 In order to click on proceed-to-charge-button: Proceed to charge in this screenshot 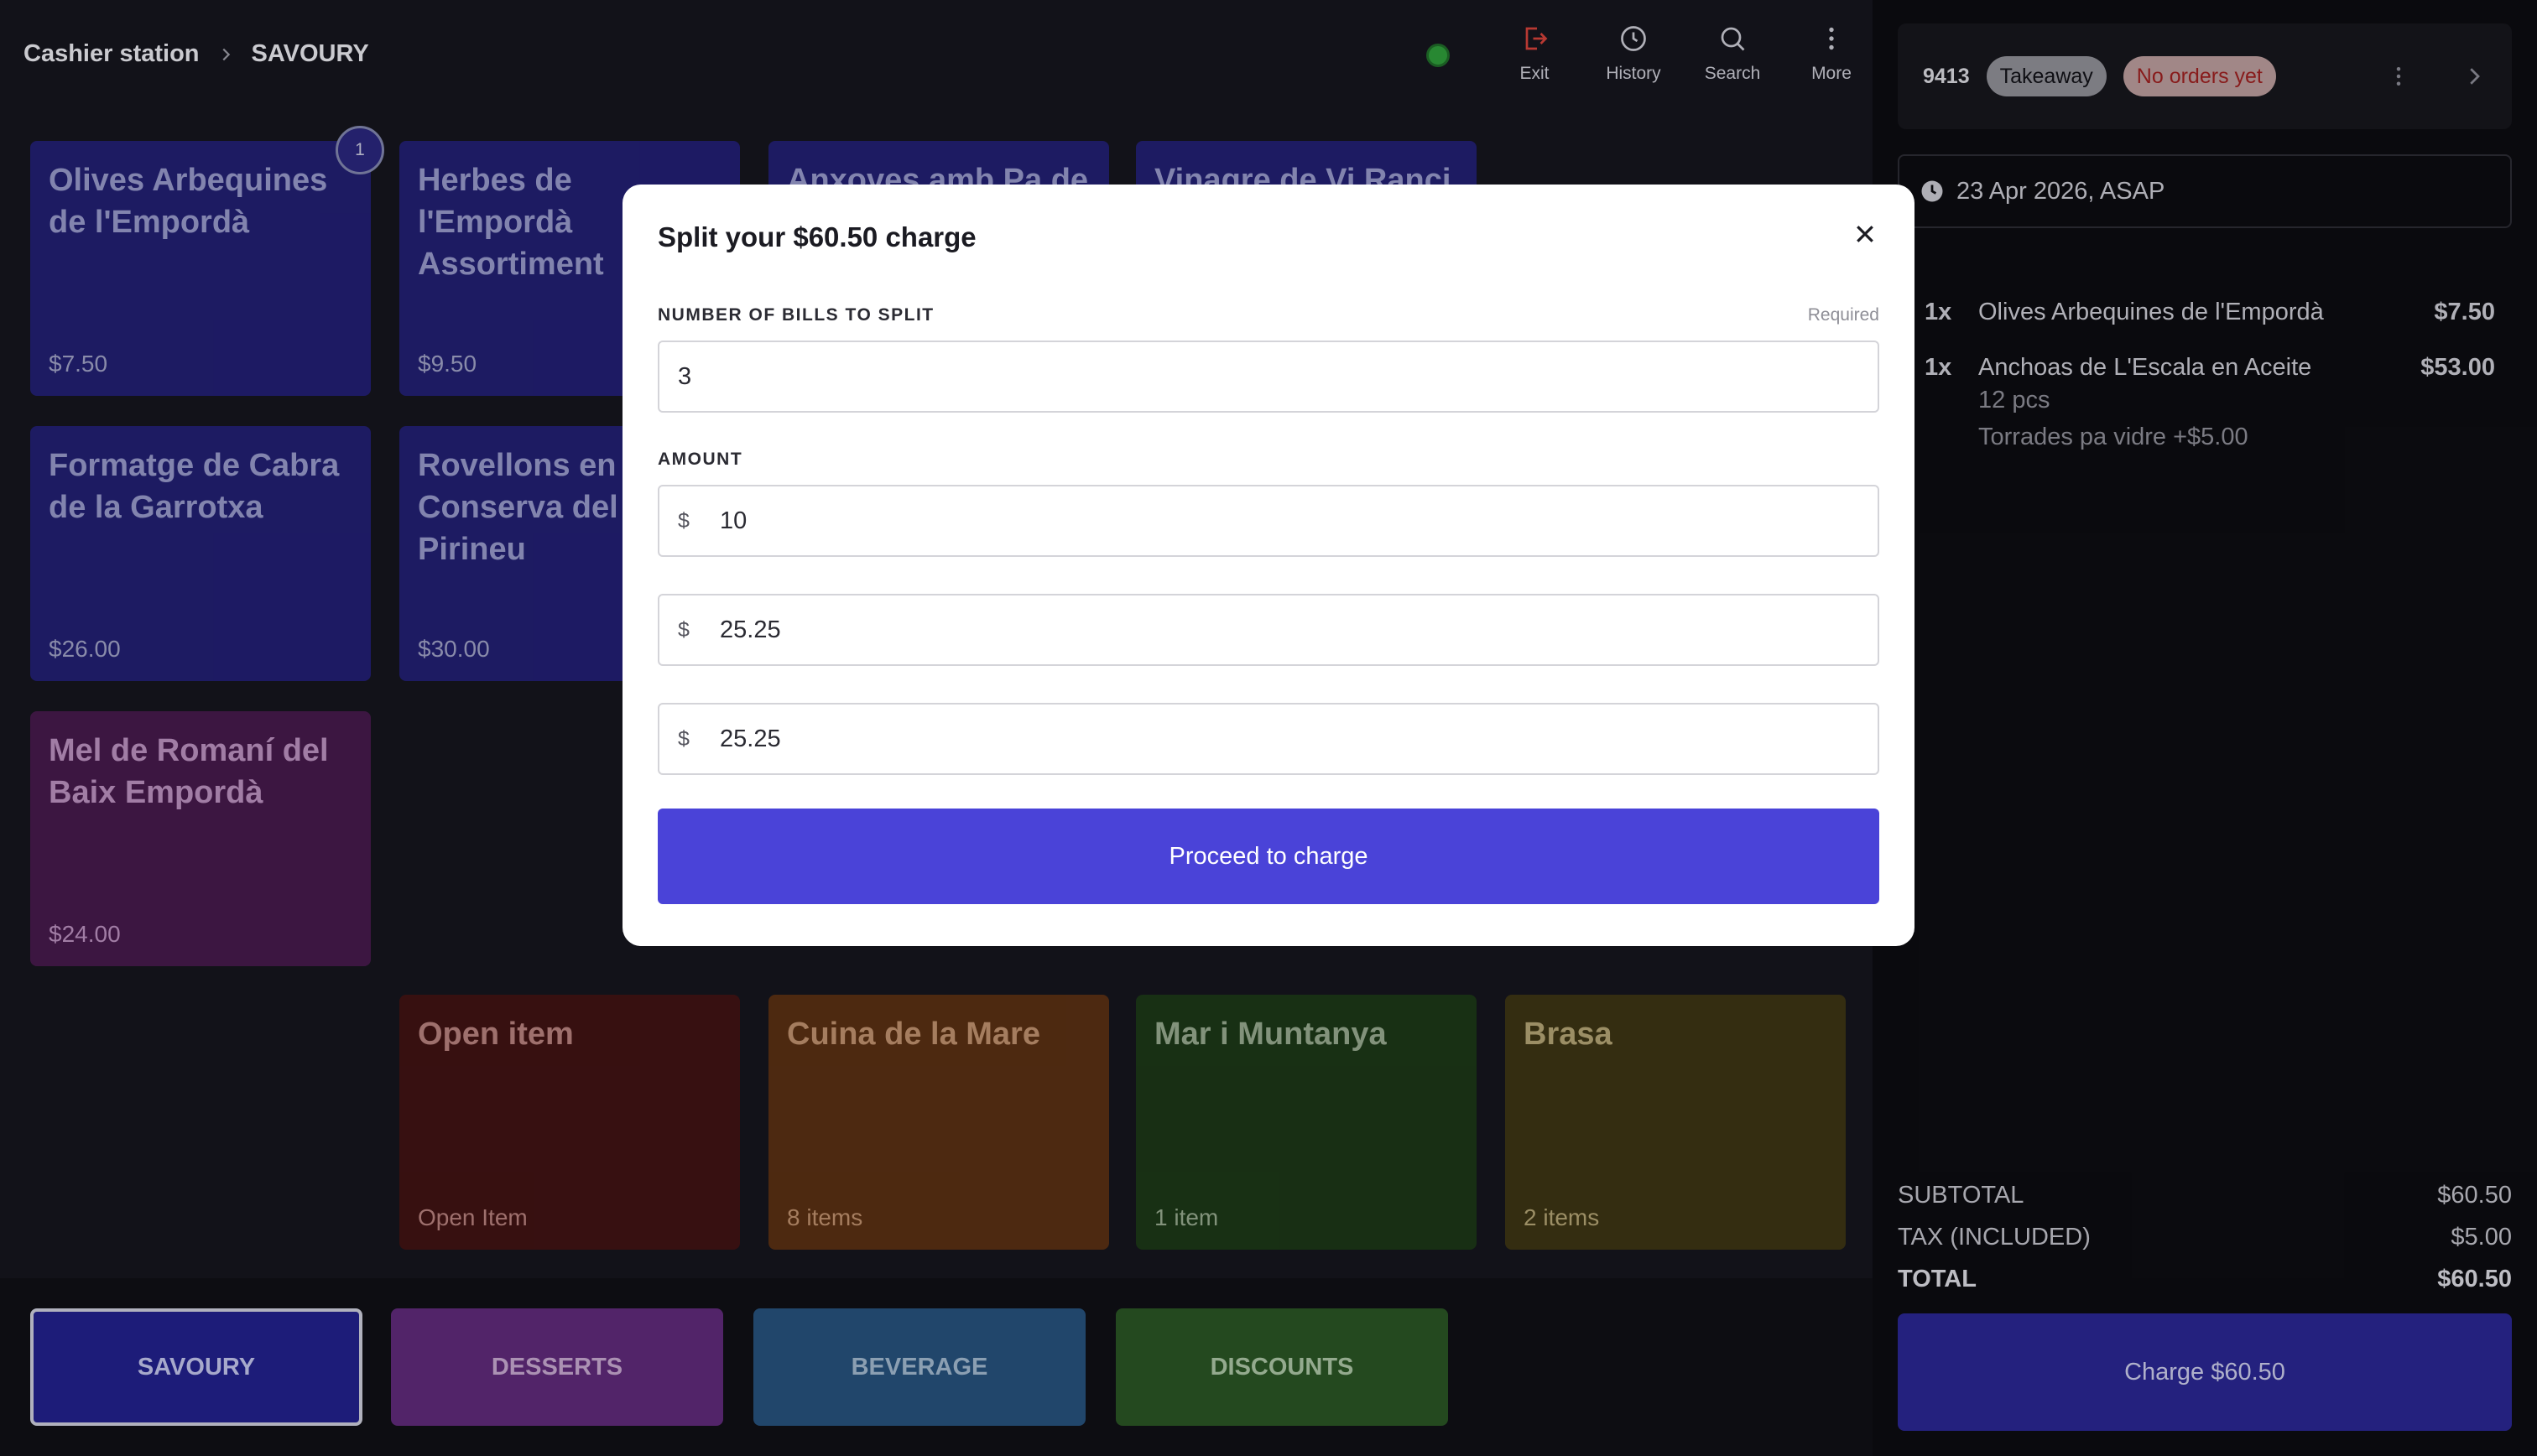, I will do `click(1268, 856)`.